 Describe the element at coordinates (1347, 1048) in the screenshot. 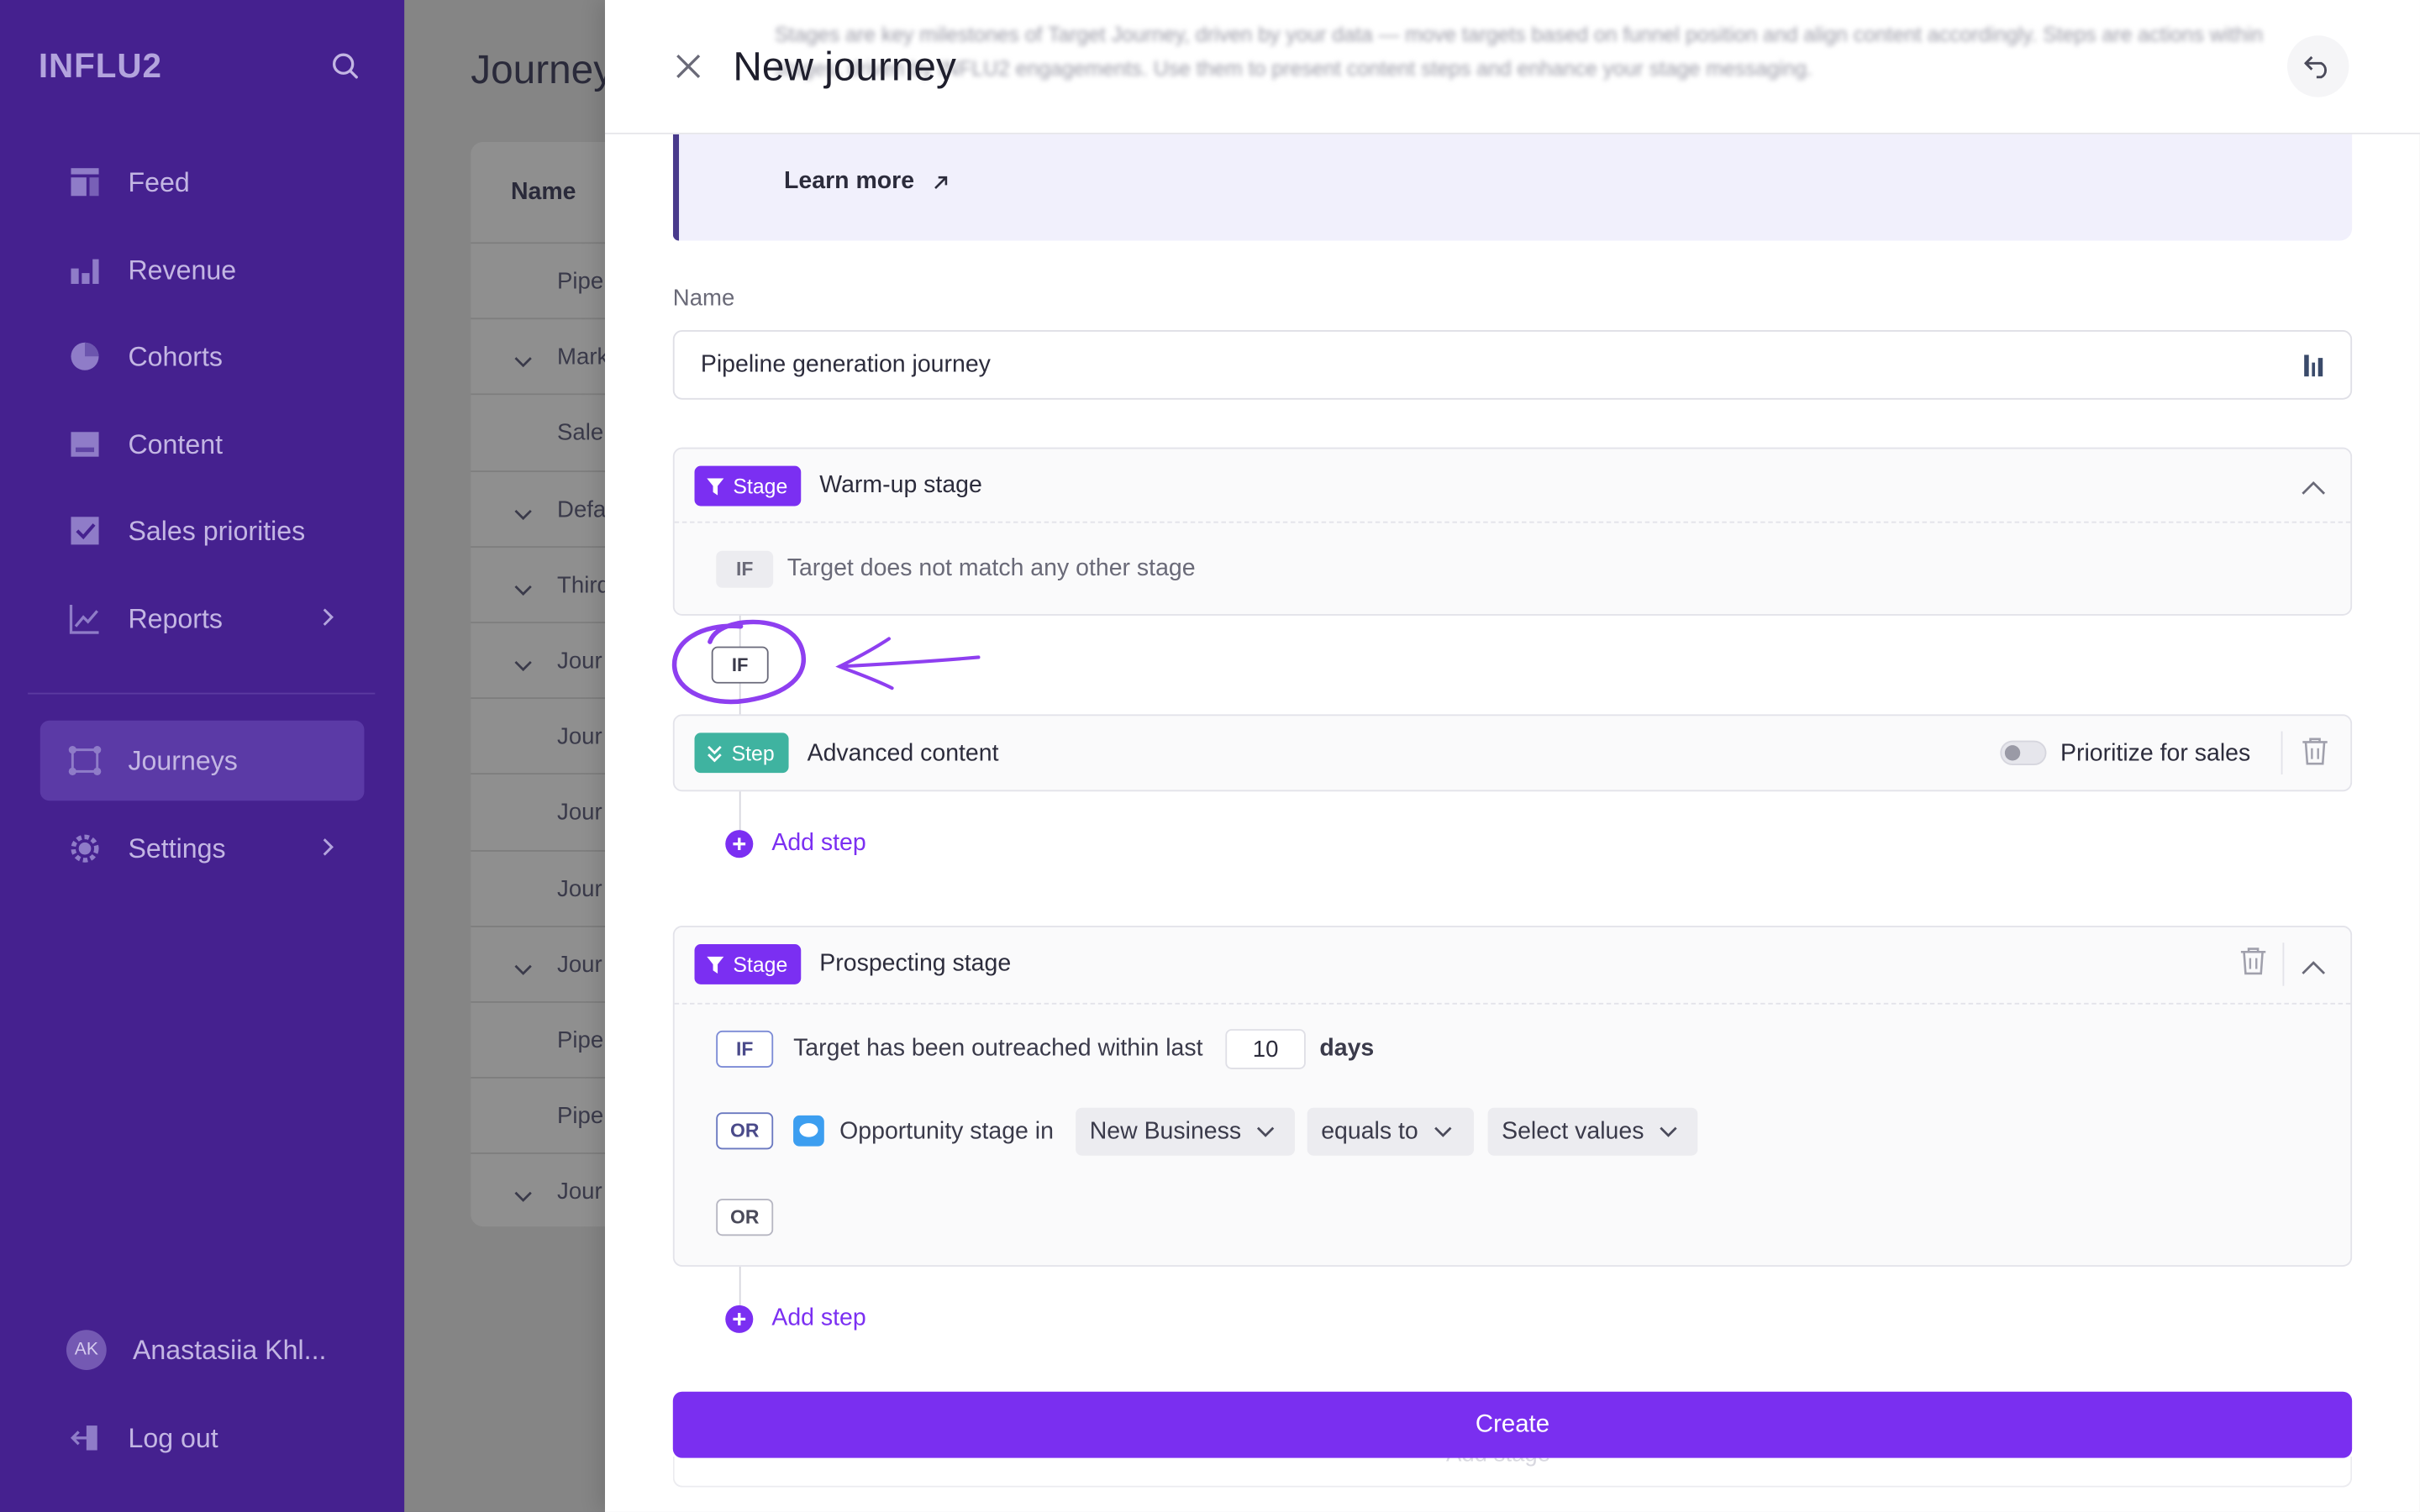

I see `days-unit: days` at that location.